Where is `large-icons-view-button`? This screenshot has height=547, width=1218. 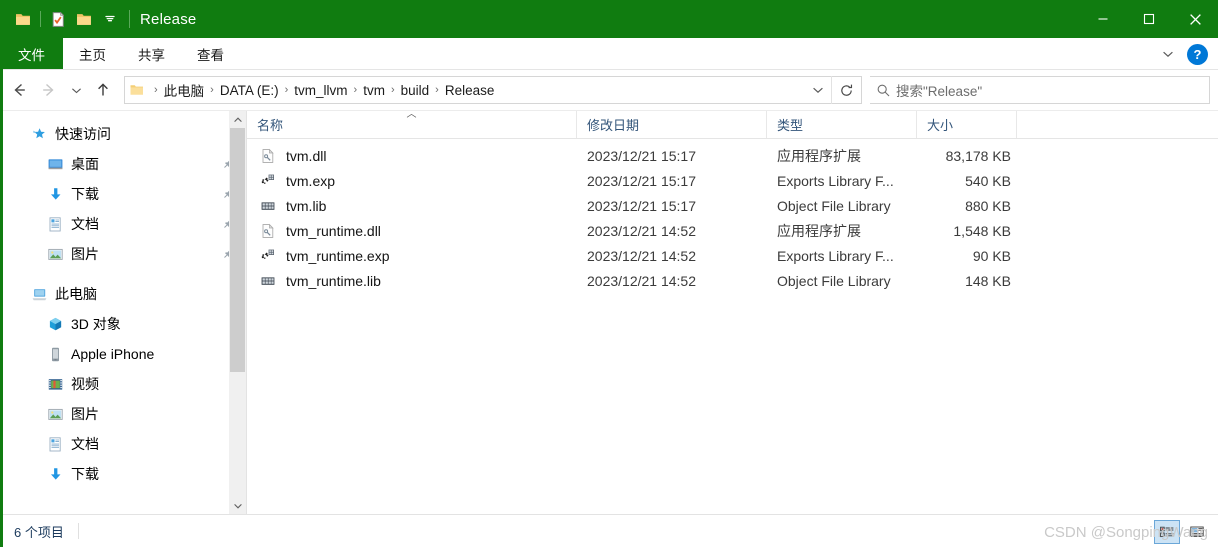 large-icons-view-button is located at coordinates (1197, 532).